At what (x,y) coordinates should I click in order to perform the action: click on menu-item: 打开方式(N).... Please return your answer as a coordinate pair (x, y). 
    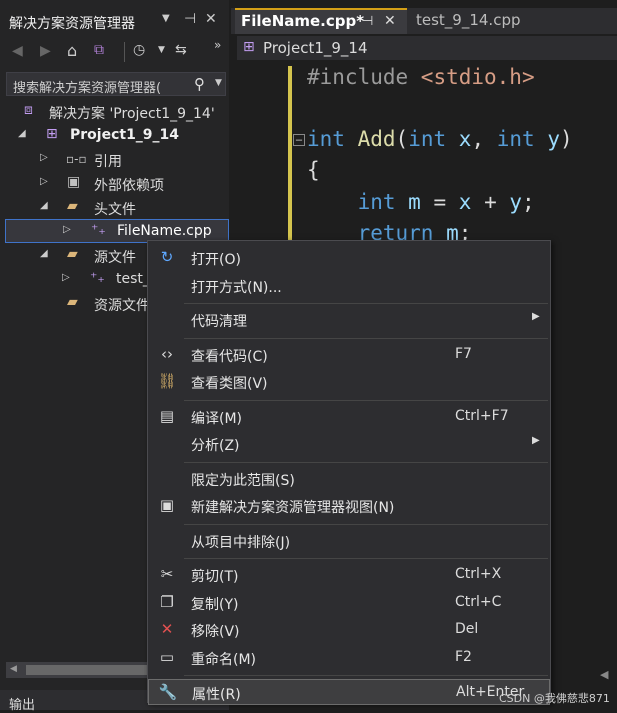
    Looking at the image, I should click on (349, 286).